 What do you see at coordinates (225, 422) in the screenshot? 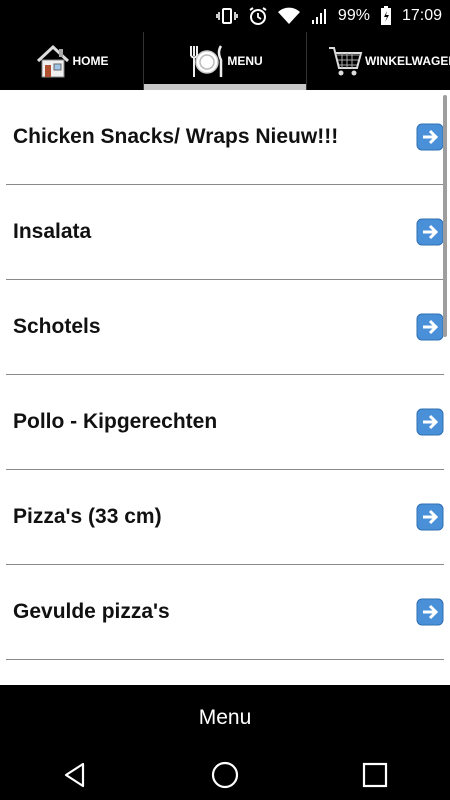
I see `list-item: Pollo - Kipgerechten` at bounding box center [225, 422].